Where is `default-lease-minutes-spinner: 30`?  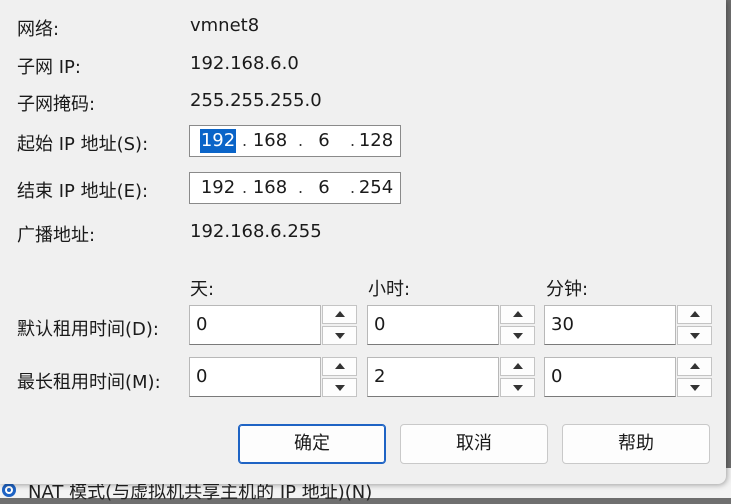
default-lease-minutes-spinner: 30 is located at coordinates (628, 325).